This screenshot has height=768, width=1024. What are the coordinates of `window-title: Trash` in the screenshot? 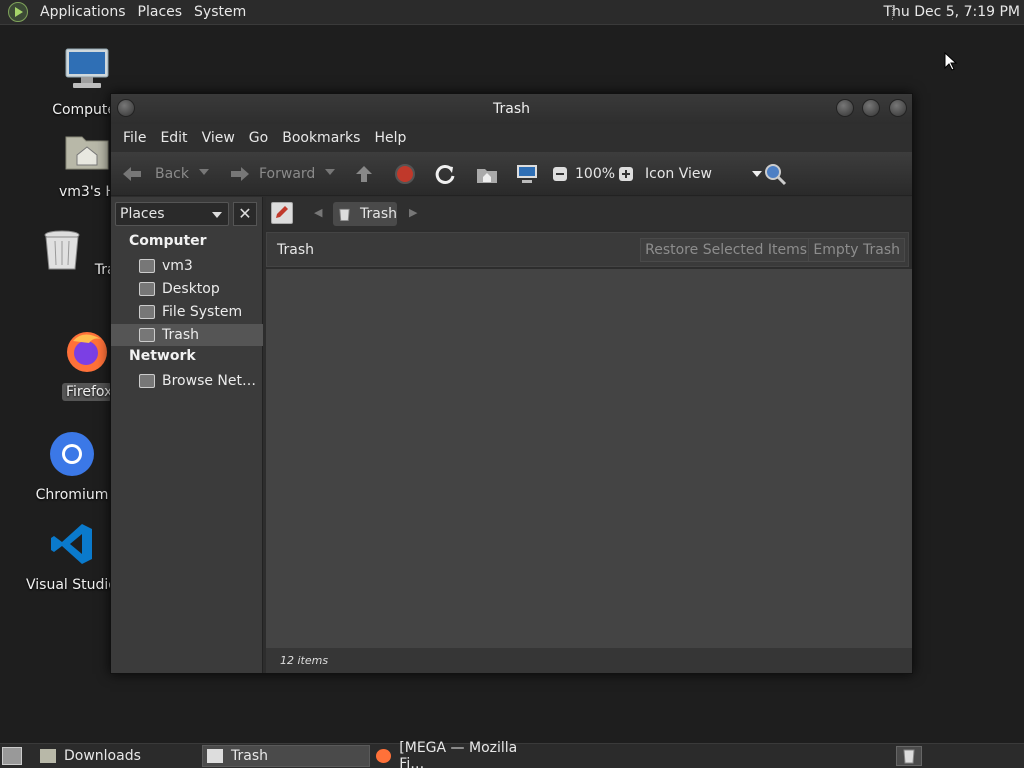 It's located at (511, 109).